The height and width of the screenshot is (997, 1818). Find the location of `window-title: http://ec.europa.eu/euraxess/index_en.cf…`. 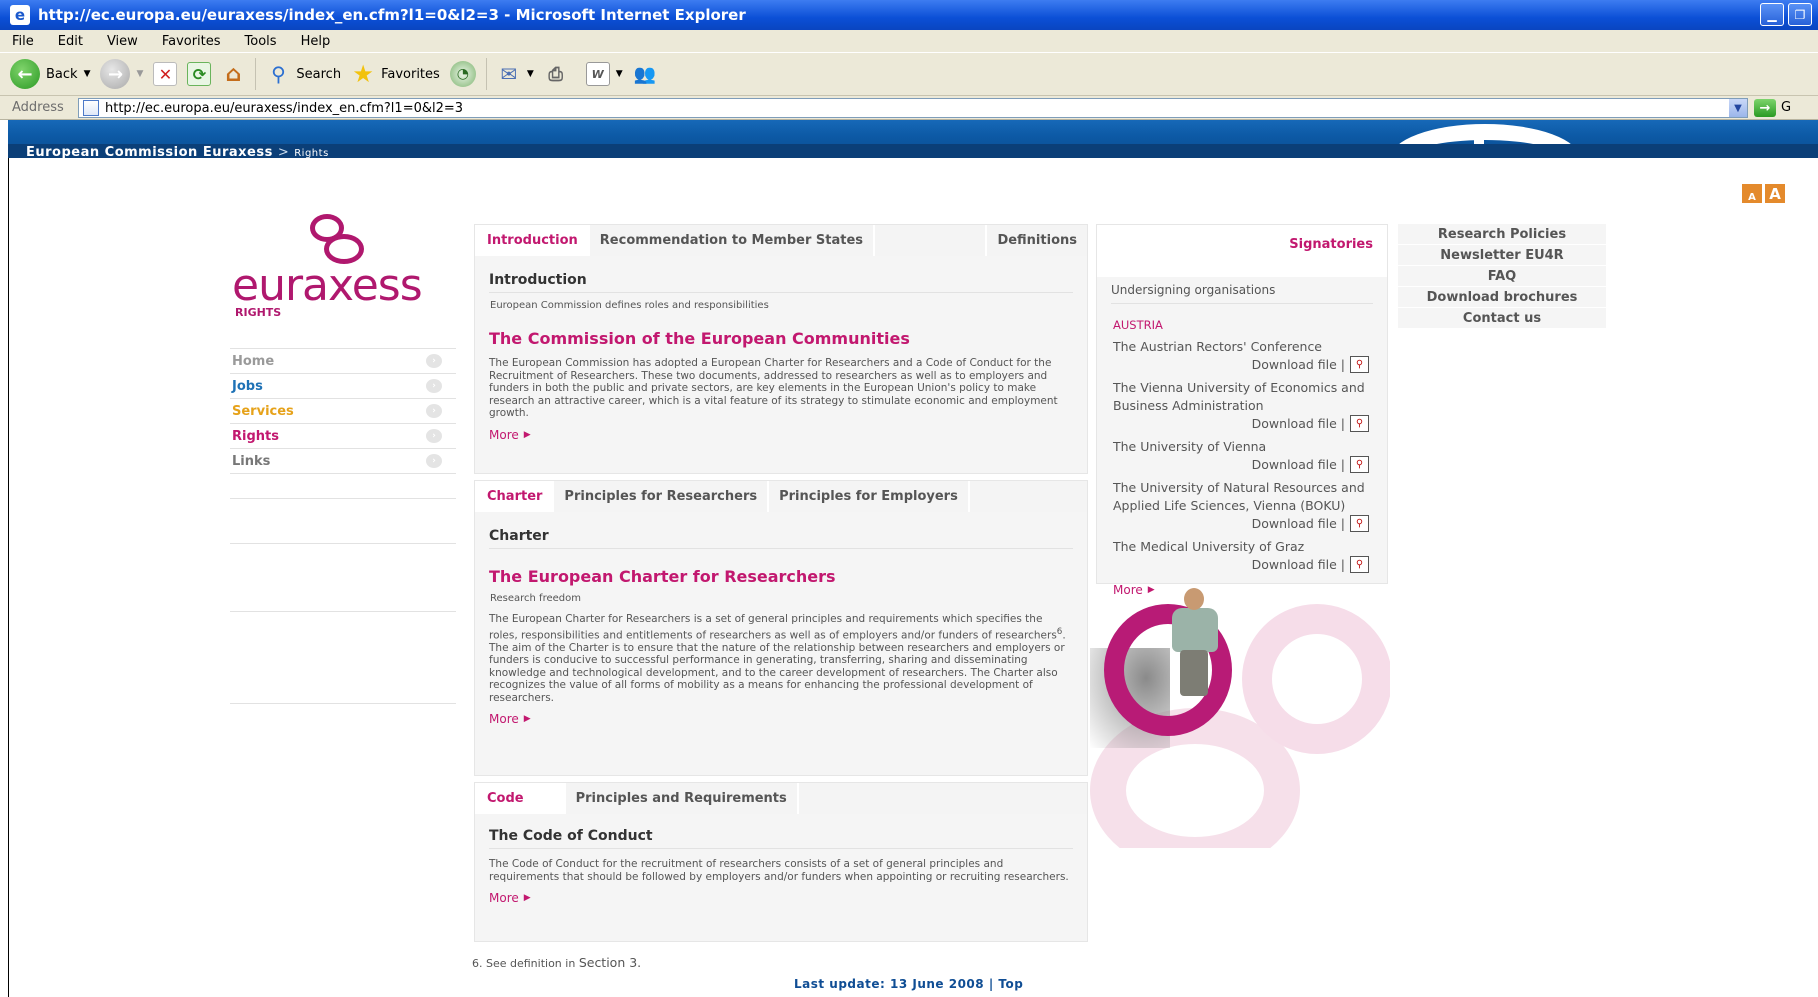

window-title: http://ec.europa.eu/euraxess/index_en.cf… is located at coordinates (392, 15).